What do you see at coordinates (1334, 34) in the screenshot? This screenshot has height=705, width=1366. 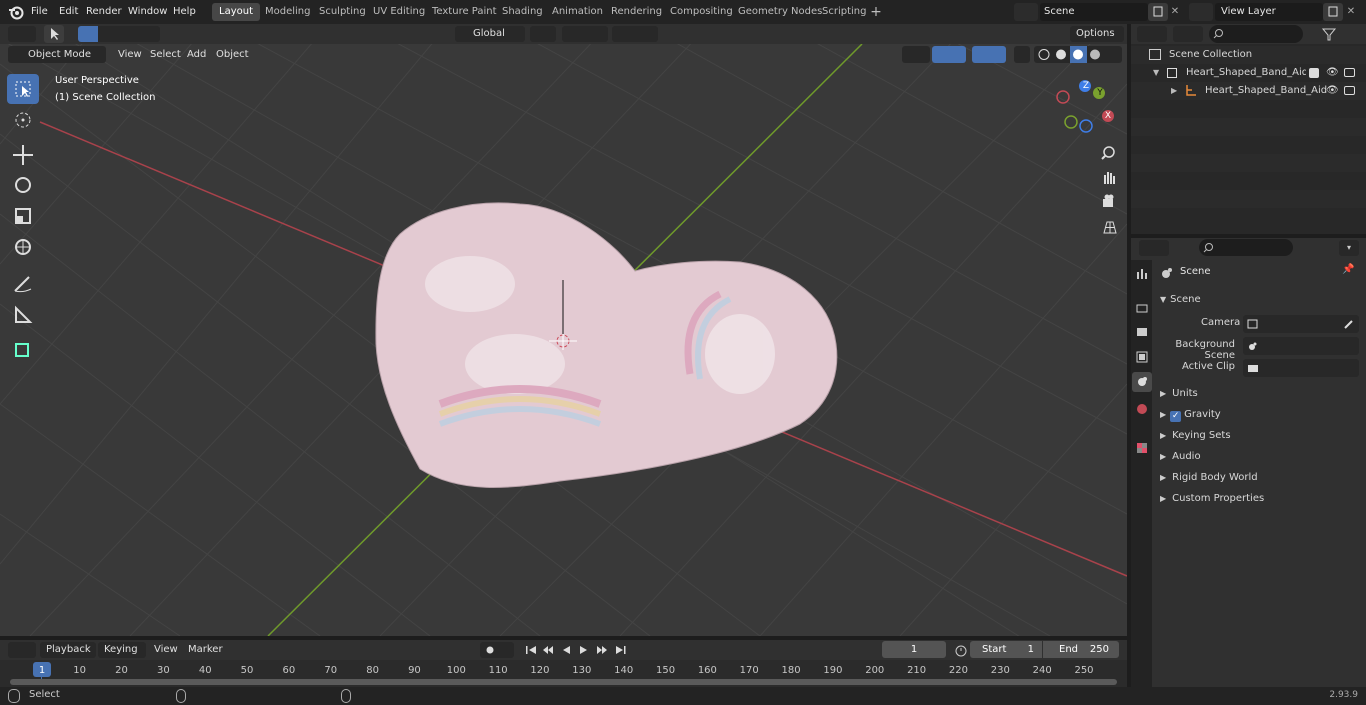 I see `filter-icon` at bounding box center [1334, 34].